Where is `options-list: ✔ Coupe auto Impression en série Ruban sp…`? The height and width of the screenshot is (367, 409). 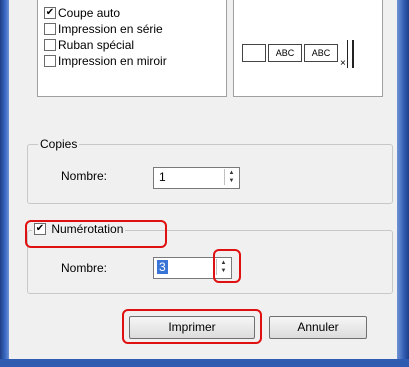 options-list: ✔ Coupe auto Impression en série Ruban sp… is located at coordinates (132, 48).